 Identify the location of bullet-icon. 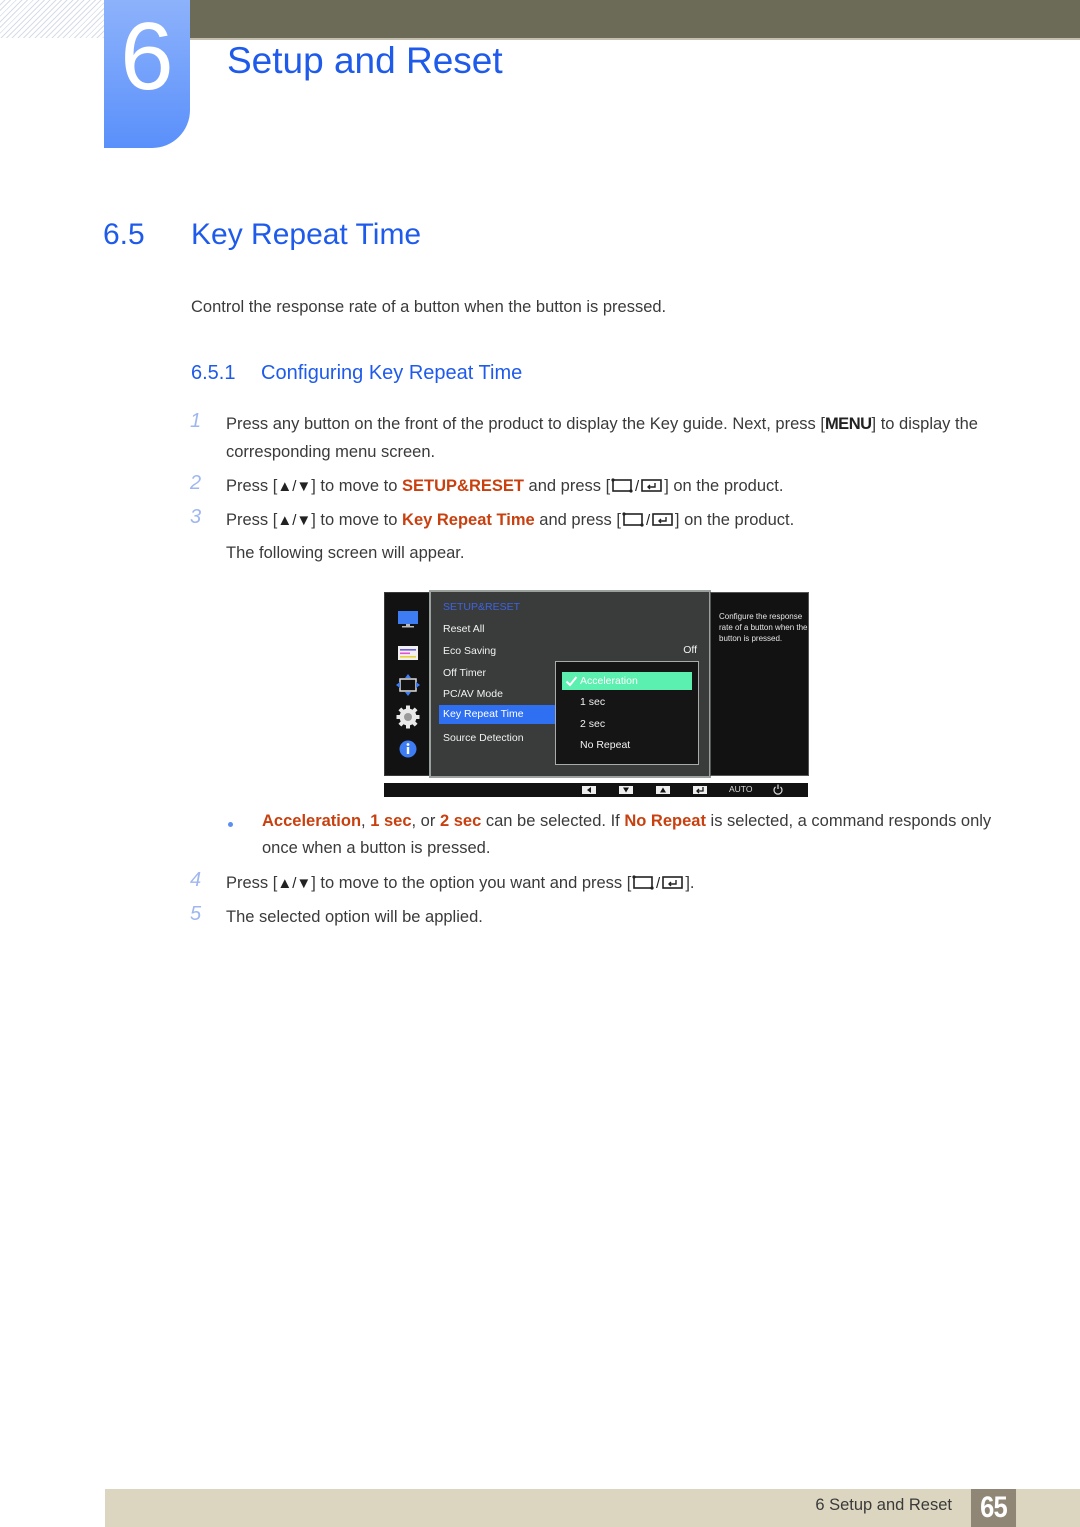
(230, 824).